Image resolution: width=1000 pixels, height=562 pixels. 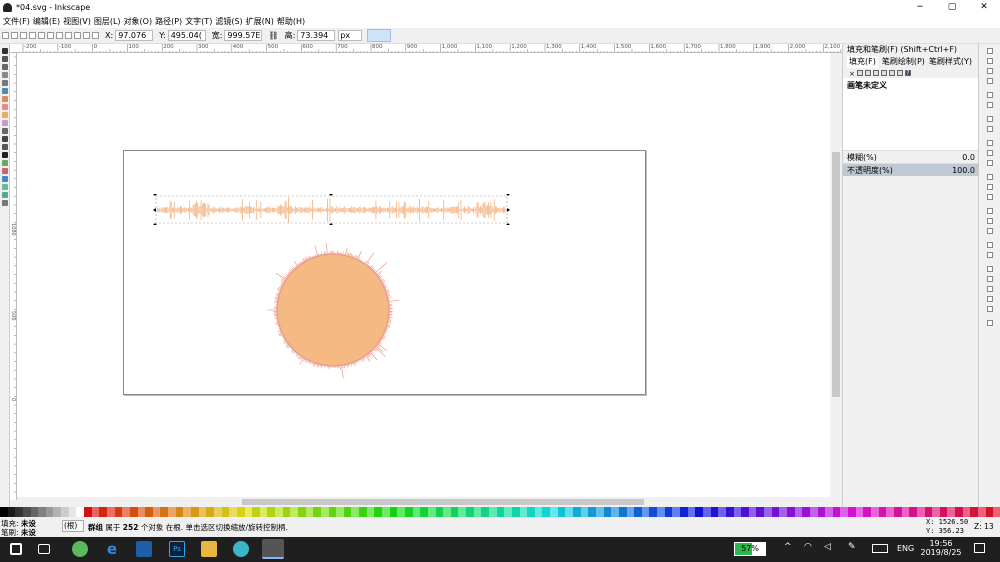 I want to click on action-center-icon, so click(x=979, y=548).